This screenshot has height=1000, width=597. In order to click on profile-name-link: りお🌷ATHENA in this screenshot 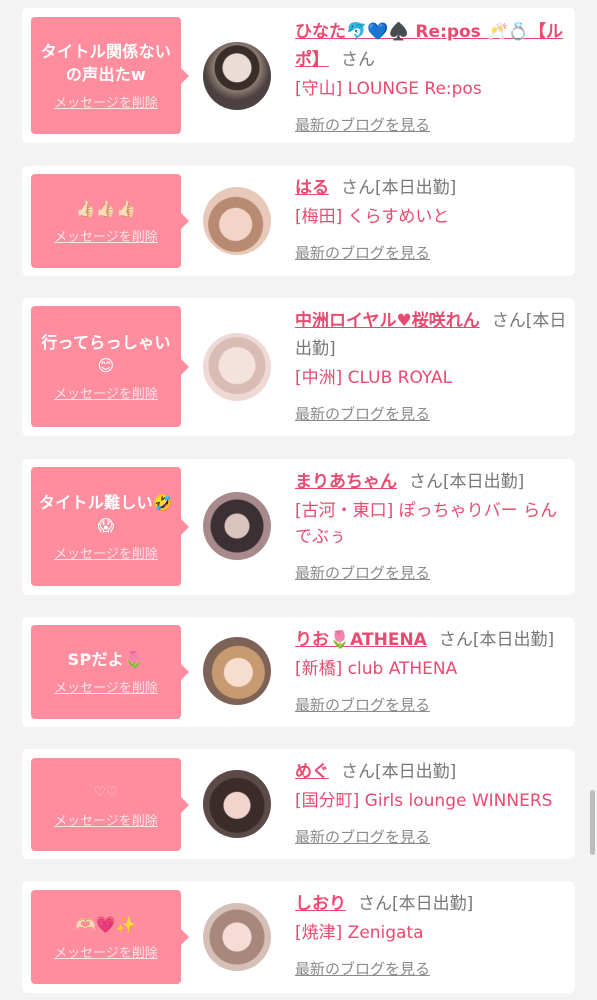, I will do `click(361, 640)`.